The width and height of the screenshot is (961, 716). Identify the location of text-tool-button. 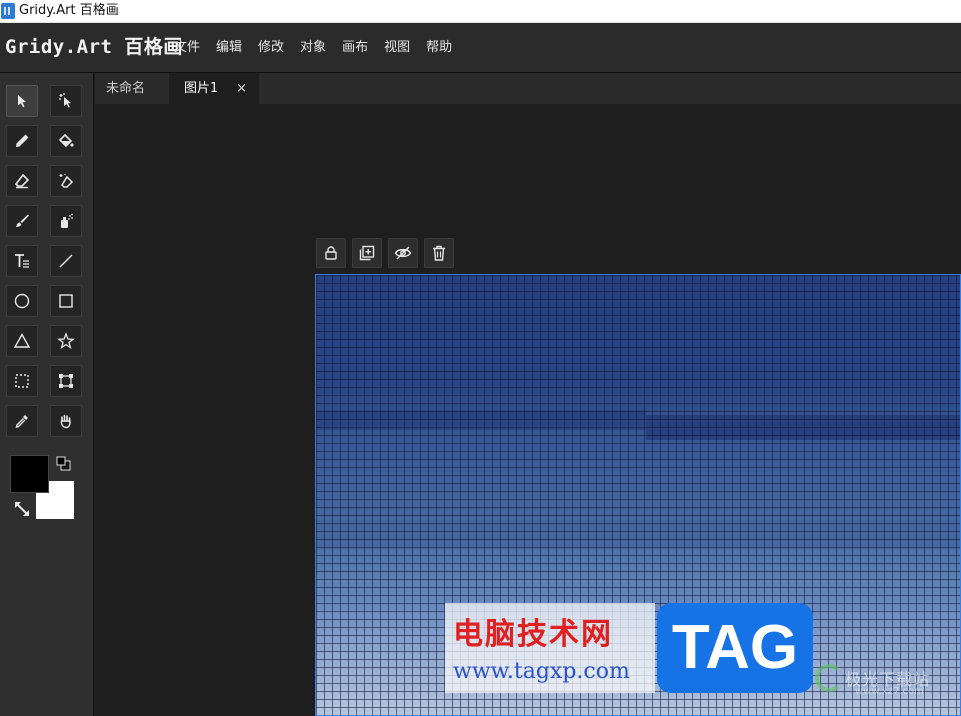
(22, 261).